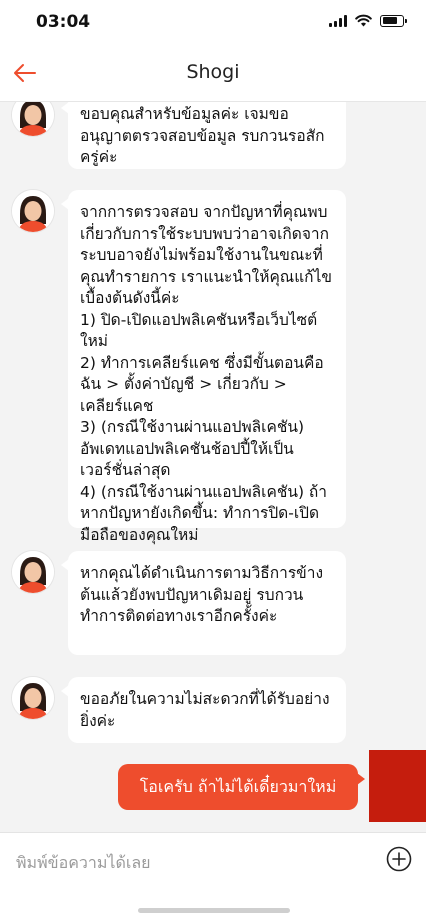 The height and width of the screenshot is (922, 426). I want to click on home-area, so click(213, 905).